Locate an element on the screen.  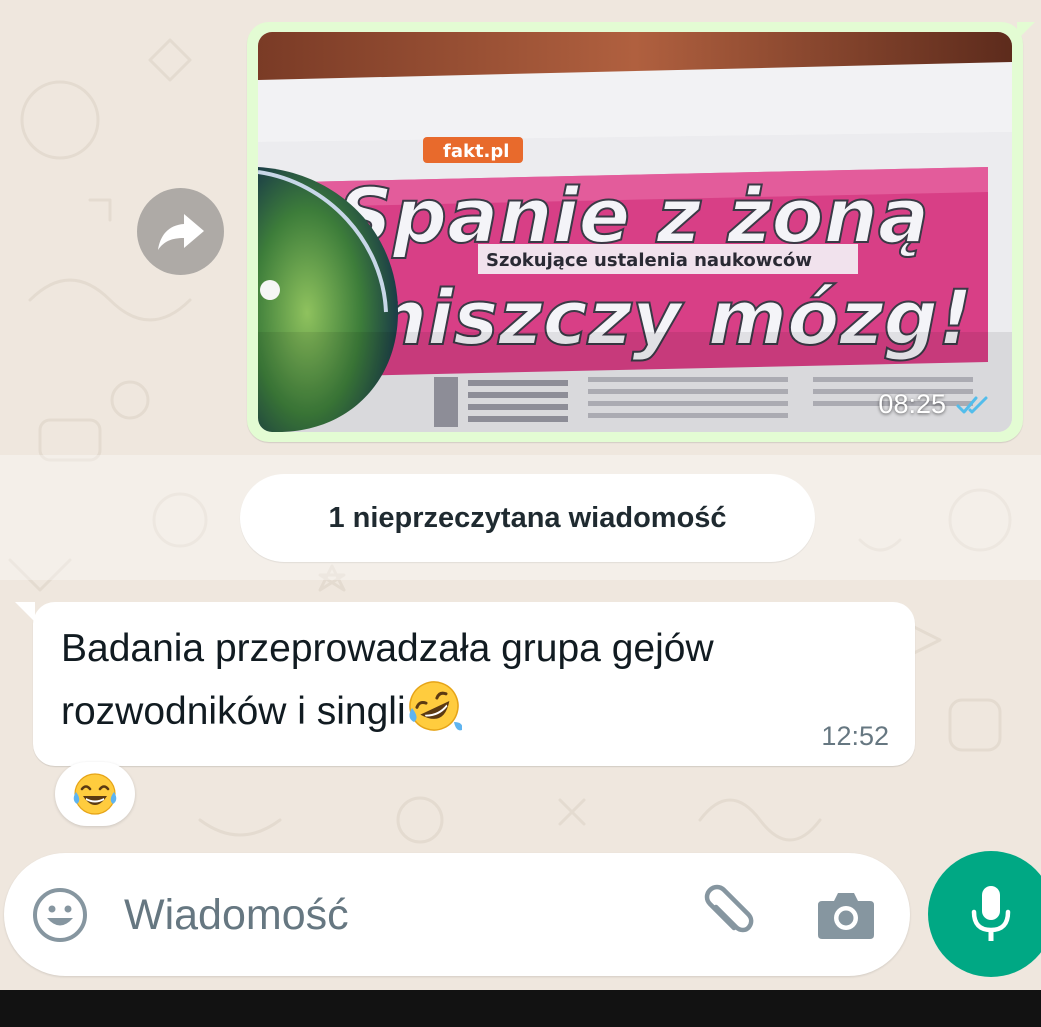
unread-count-label: 1 nieprzeczytana wiadomość is located at coordinates (527, 517).